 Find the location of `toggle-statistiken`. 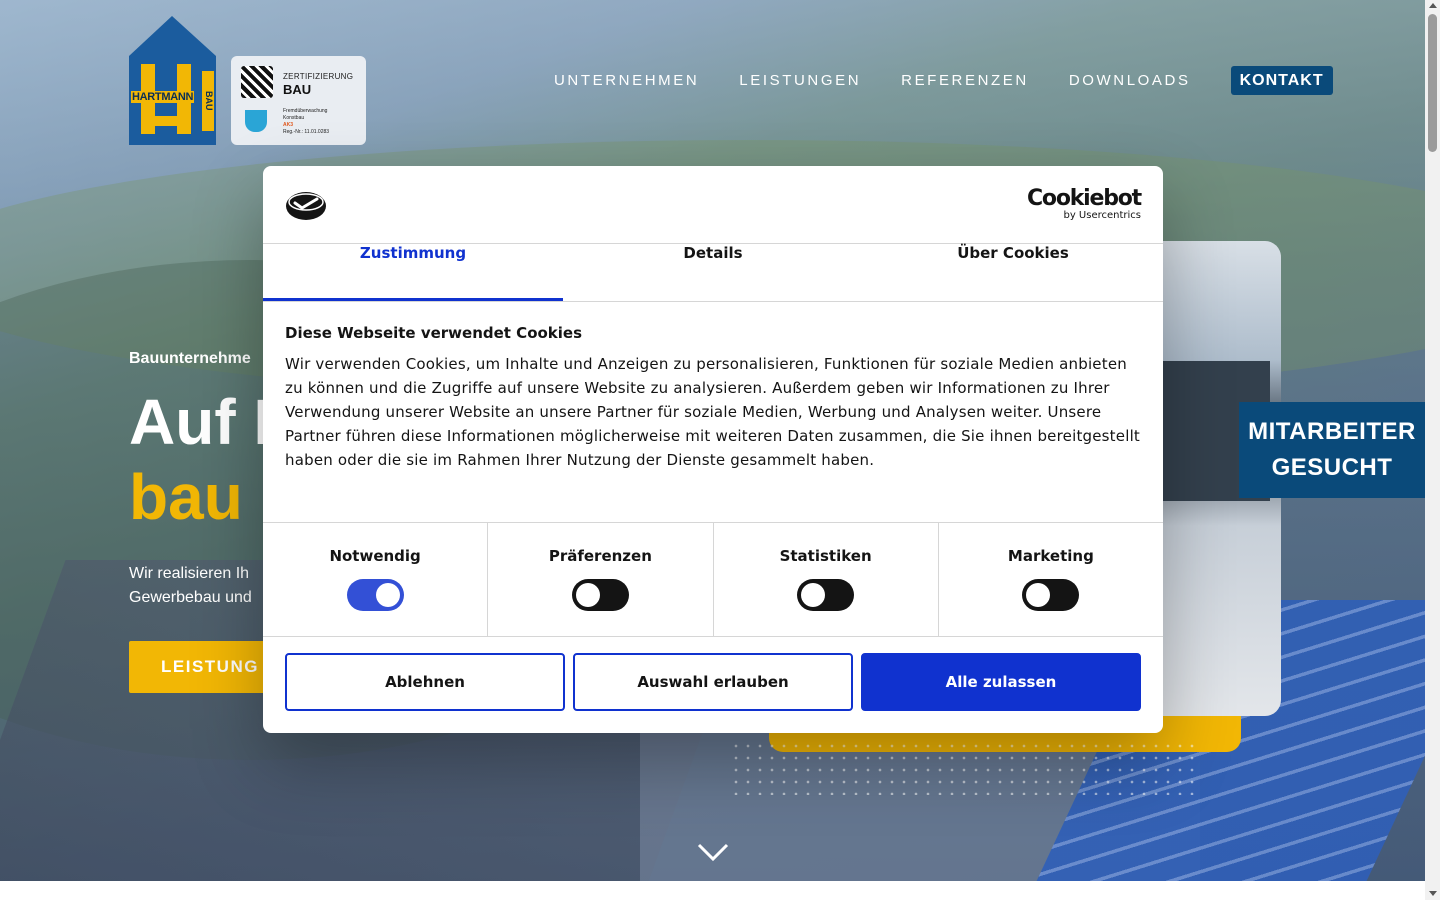

toggle-statistiken is located at coordinates (826, 595).